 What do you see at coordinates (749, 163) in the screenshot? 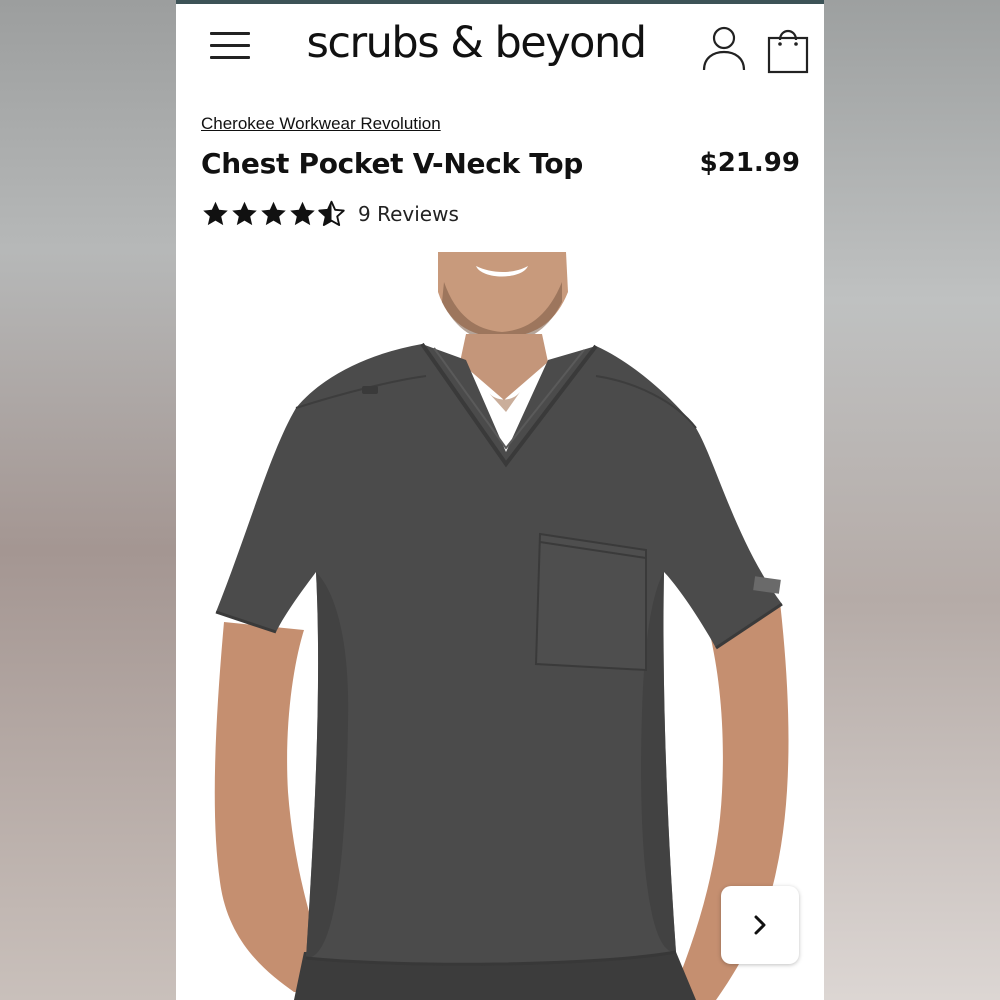
I see `product-price: $21.99` at bounding box center [749, 163].